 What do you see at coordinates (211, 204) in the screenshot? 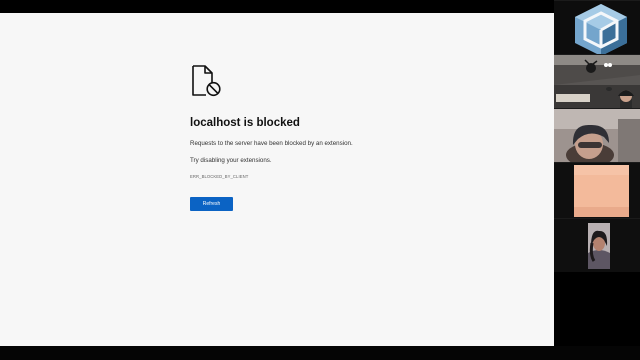
I see `refresh-button: Refresh` at bounding box center [211, 204].